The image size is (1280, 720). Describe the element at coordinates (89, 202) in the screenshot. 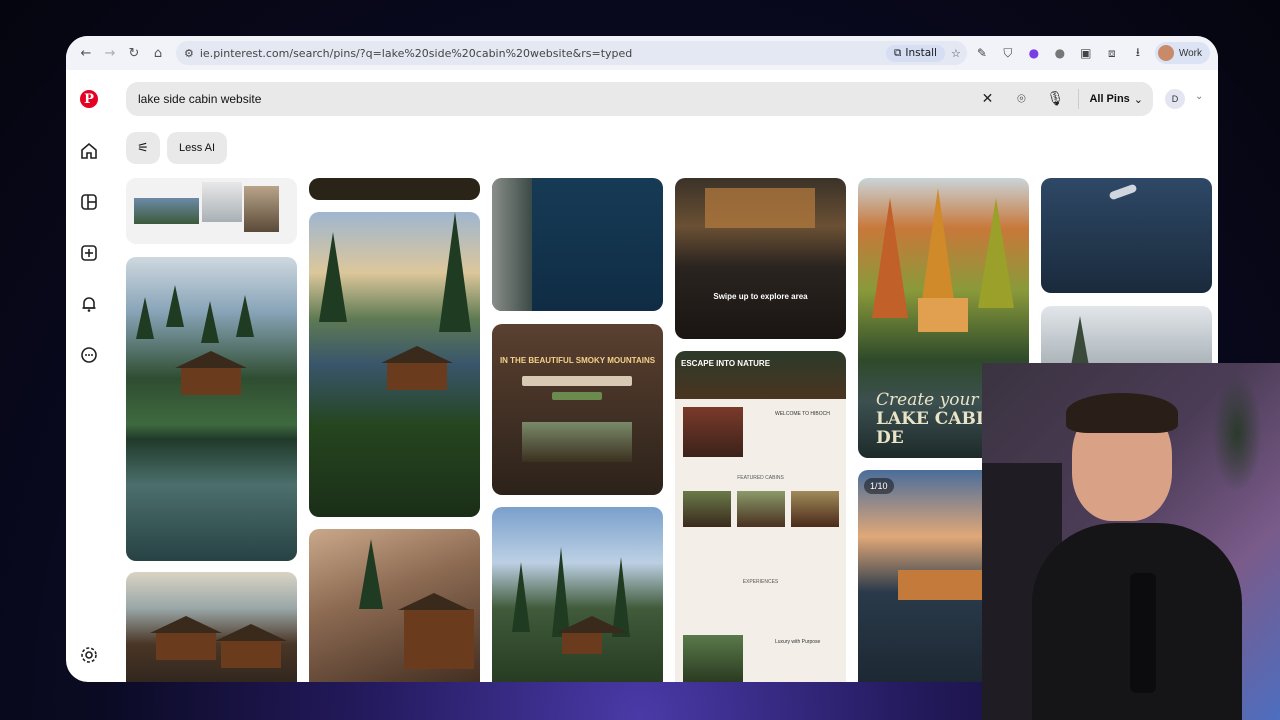

I see `explore-icon` at that location.